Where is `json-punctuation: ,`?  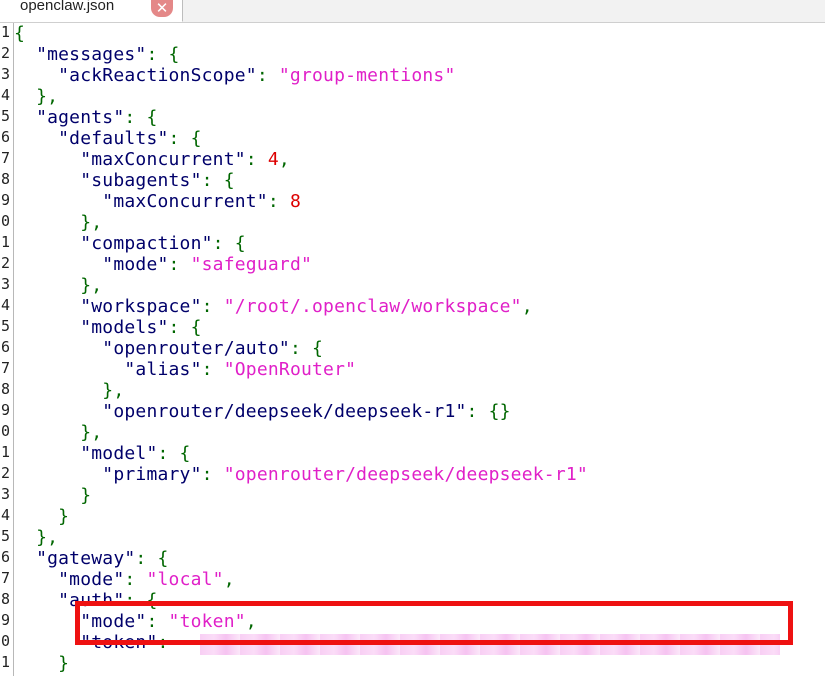
json-punctuation: , is located at coordinates (284, 159).